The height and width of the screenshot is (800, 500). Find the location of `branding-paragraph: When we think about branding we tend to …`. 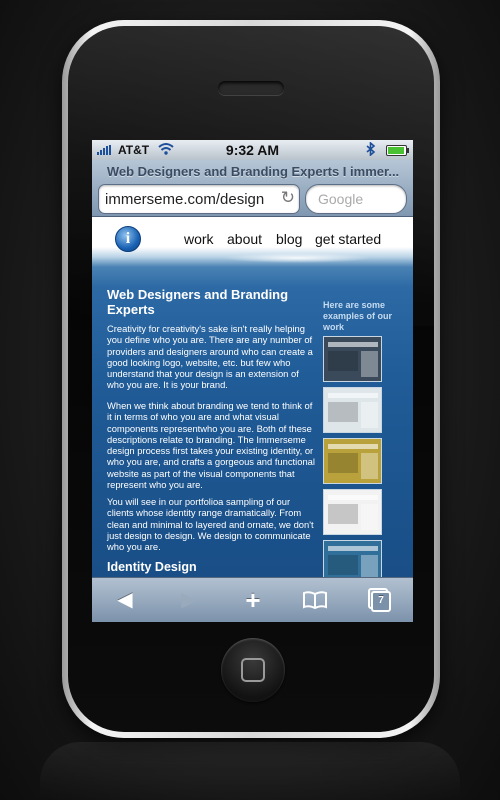

branding-paragraph: When we think about branding we tend to … is located at coordinates (211, 445).